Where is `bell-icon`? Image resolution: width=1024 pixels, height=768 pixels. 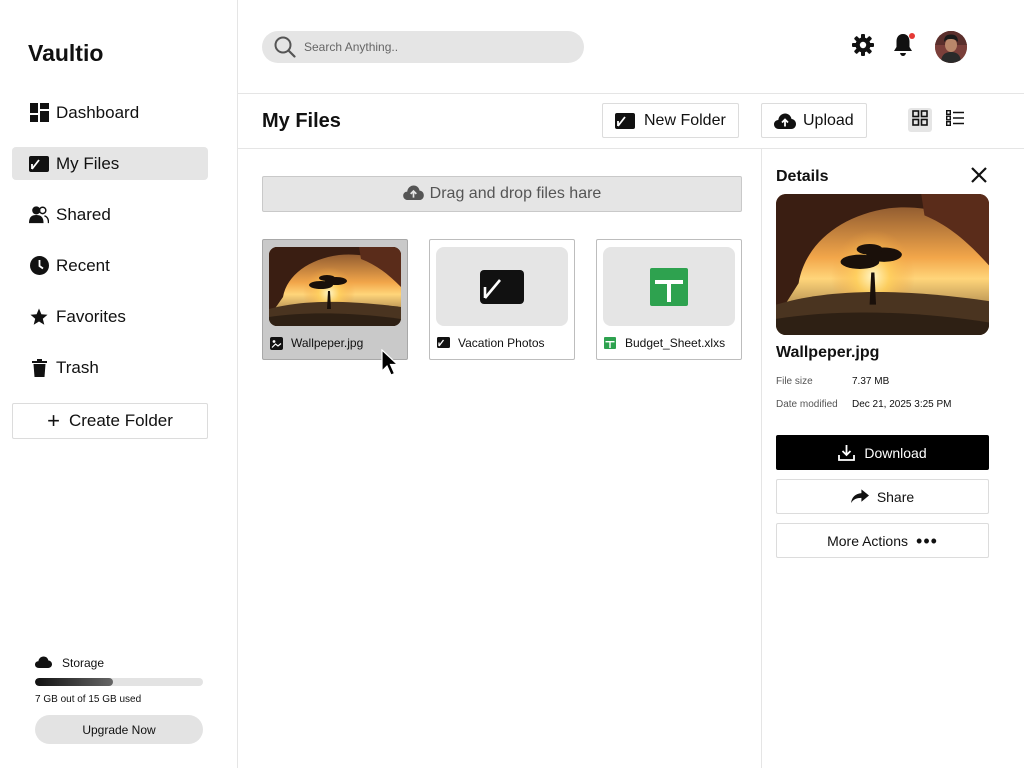
bell-icon is located at coordinates (904, 47).